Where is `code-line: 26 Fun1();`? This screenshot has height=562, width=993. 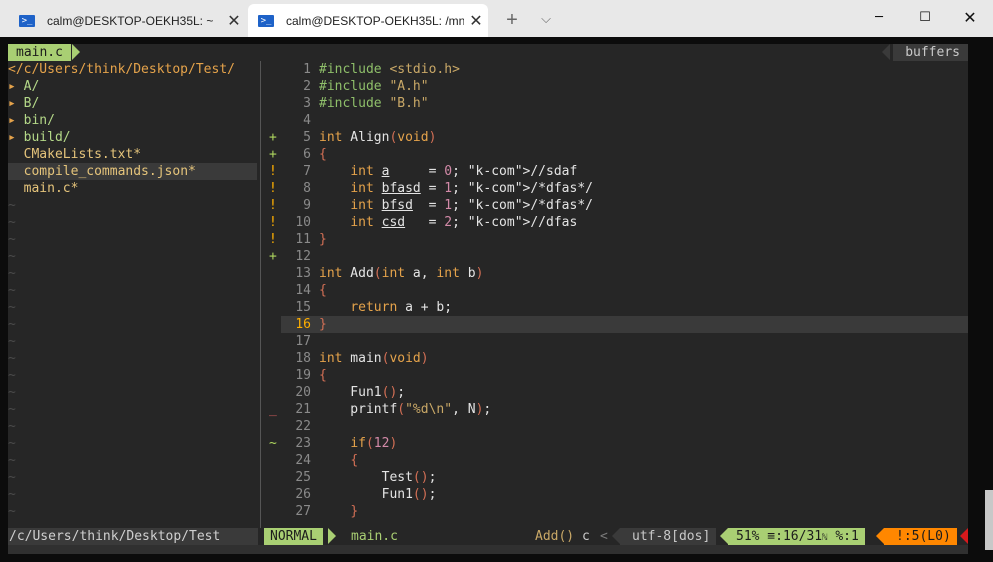
code-line: 26 Fun1(); is located at coordinates (624, 494).